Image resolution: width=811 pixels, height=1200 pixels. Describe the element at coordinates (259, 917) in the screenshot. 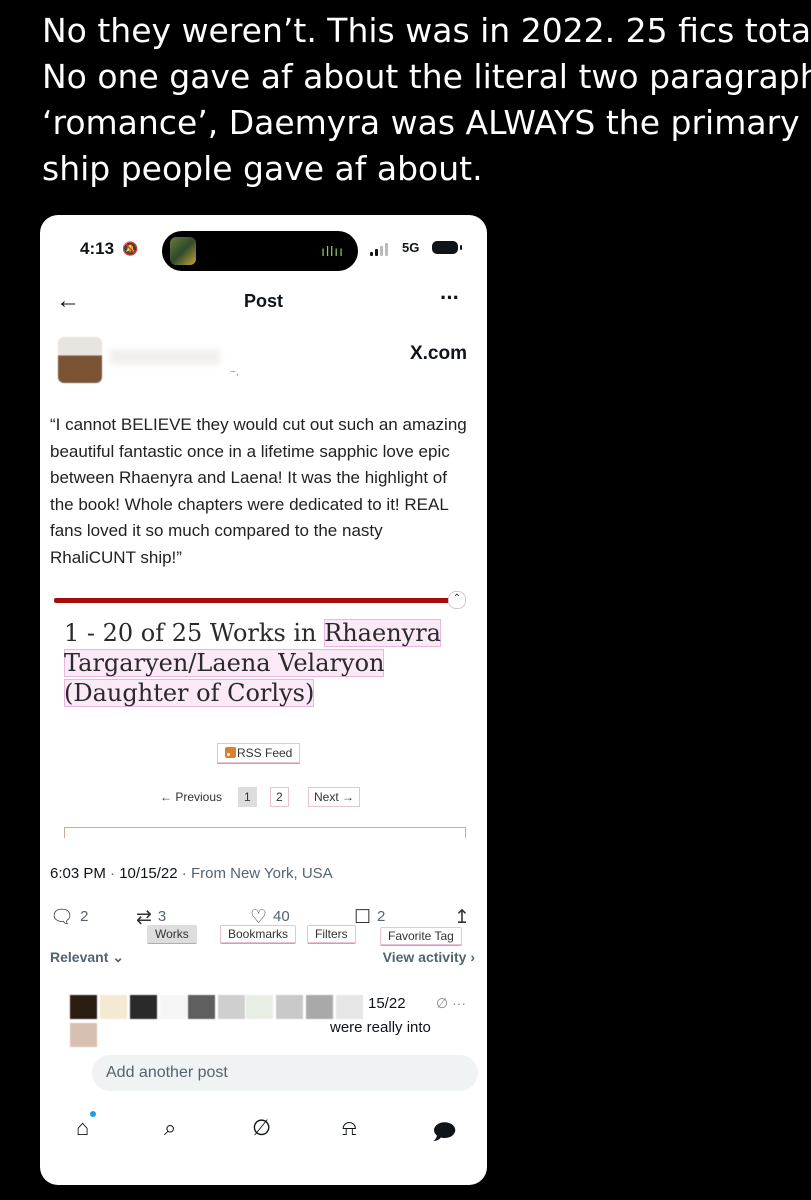

I see `heart-icon: ♡` at that location.